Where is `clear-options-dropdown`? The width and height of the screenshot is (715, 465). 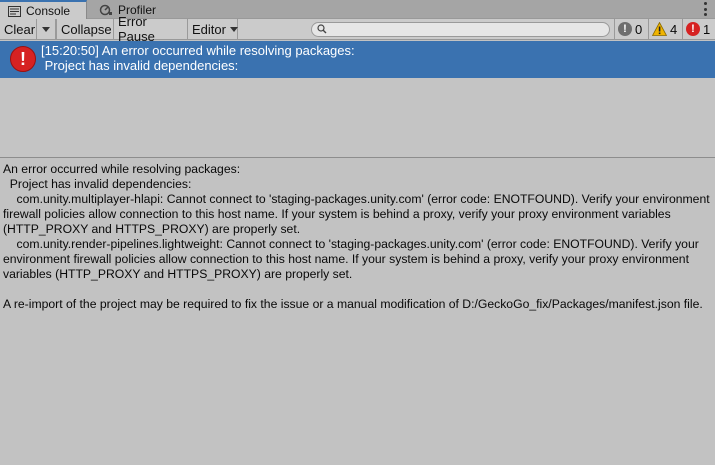 clear-options-dropdown is located at coordinates (46, 29).